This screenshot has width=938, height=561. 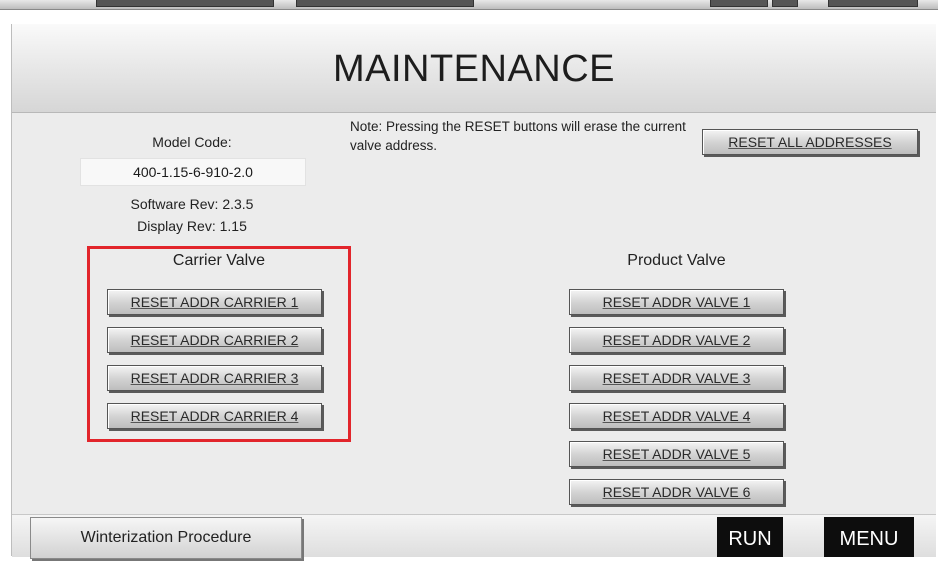 What do you see at coordinates (192, 142) in the screenshot?
I see `model-code-label: Model Code:` at bounding box center [192, 142].